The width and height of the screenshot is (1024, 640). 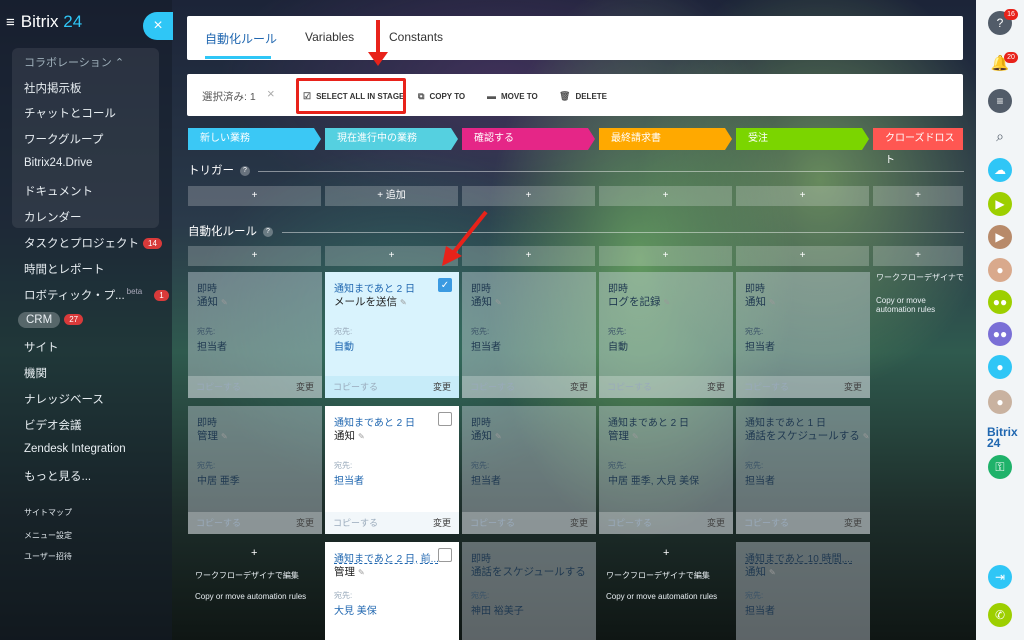 What do you see at coordinates (241, 38) in the screenshot?
I see `tab-automation-rules: 自動化ルール` at bounding box center [241, 38].